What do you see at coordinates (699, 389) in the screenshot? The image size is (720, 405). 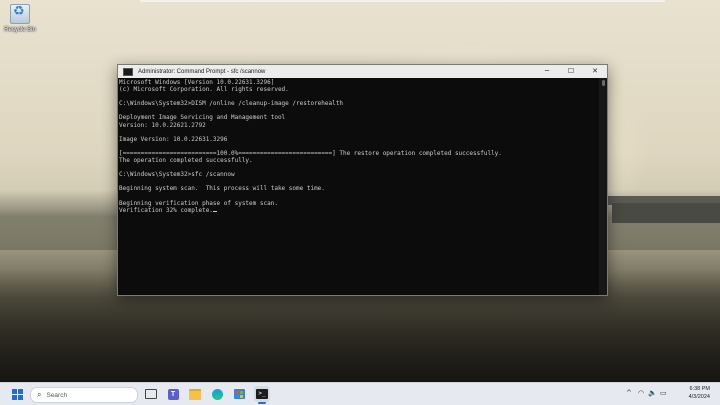 I see `clock-time: 6:38 PM` at bounding box center [699, 389].